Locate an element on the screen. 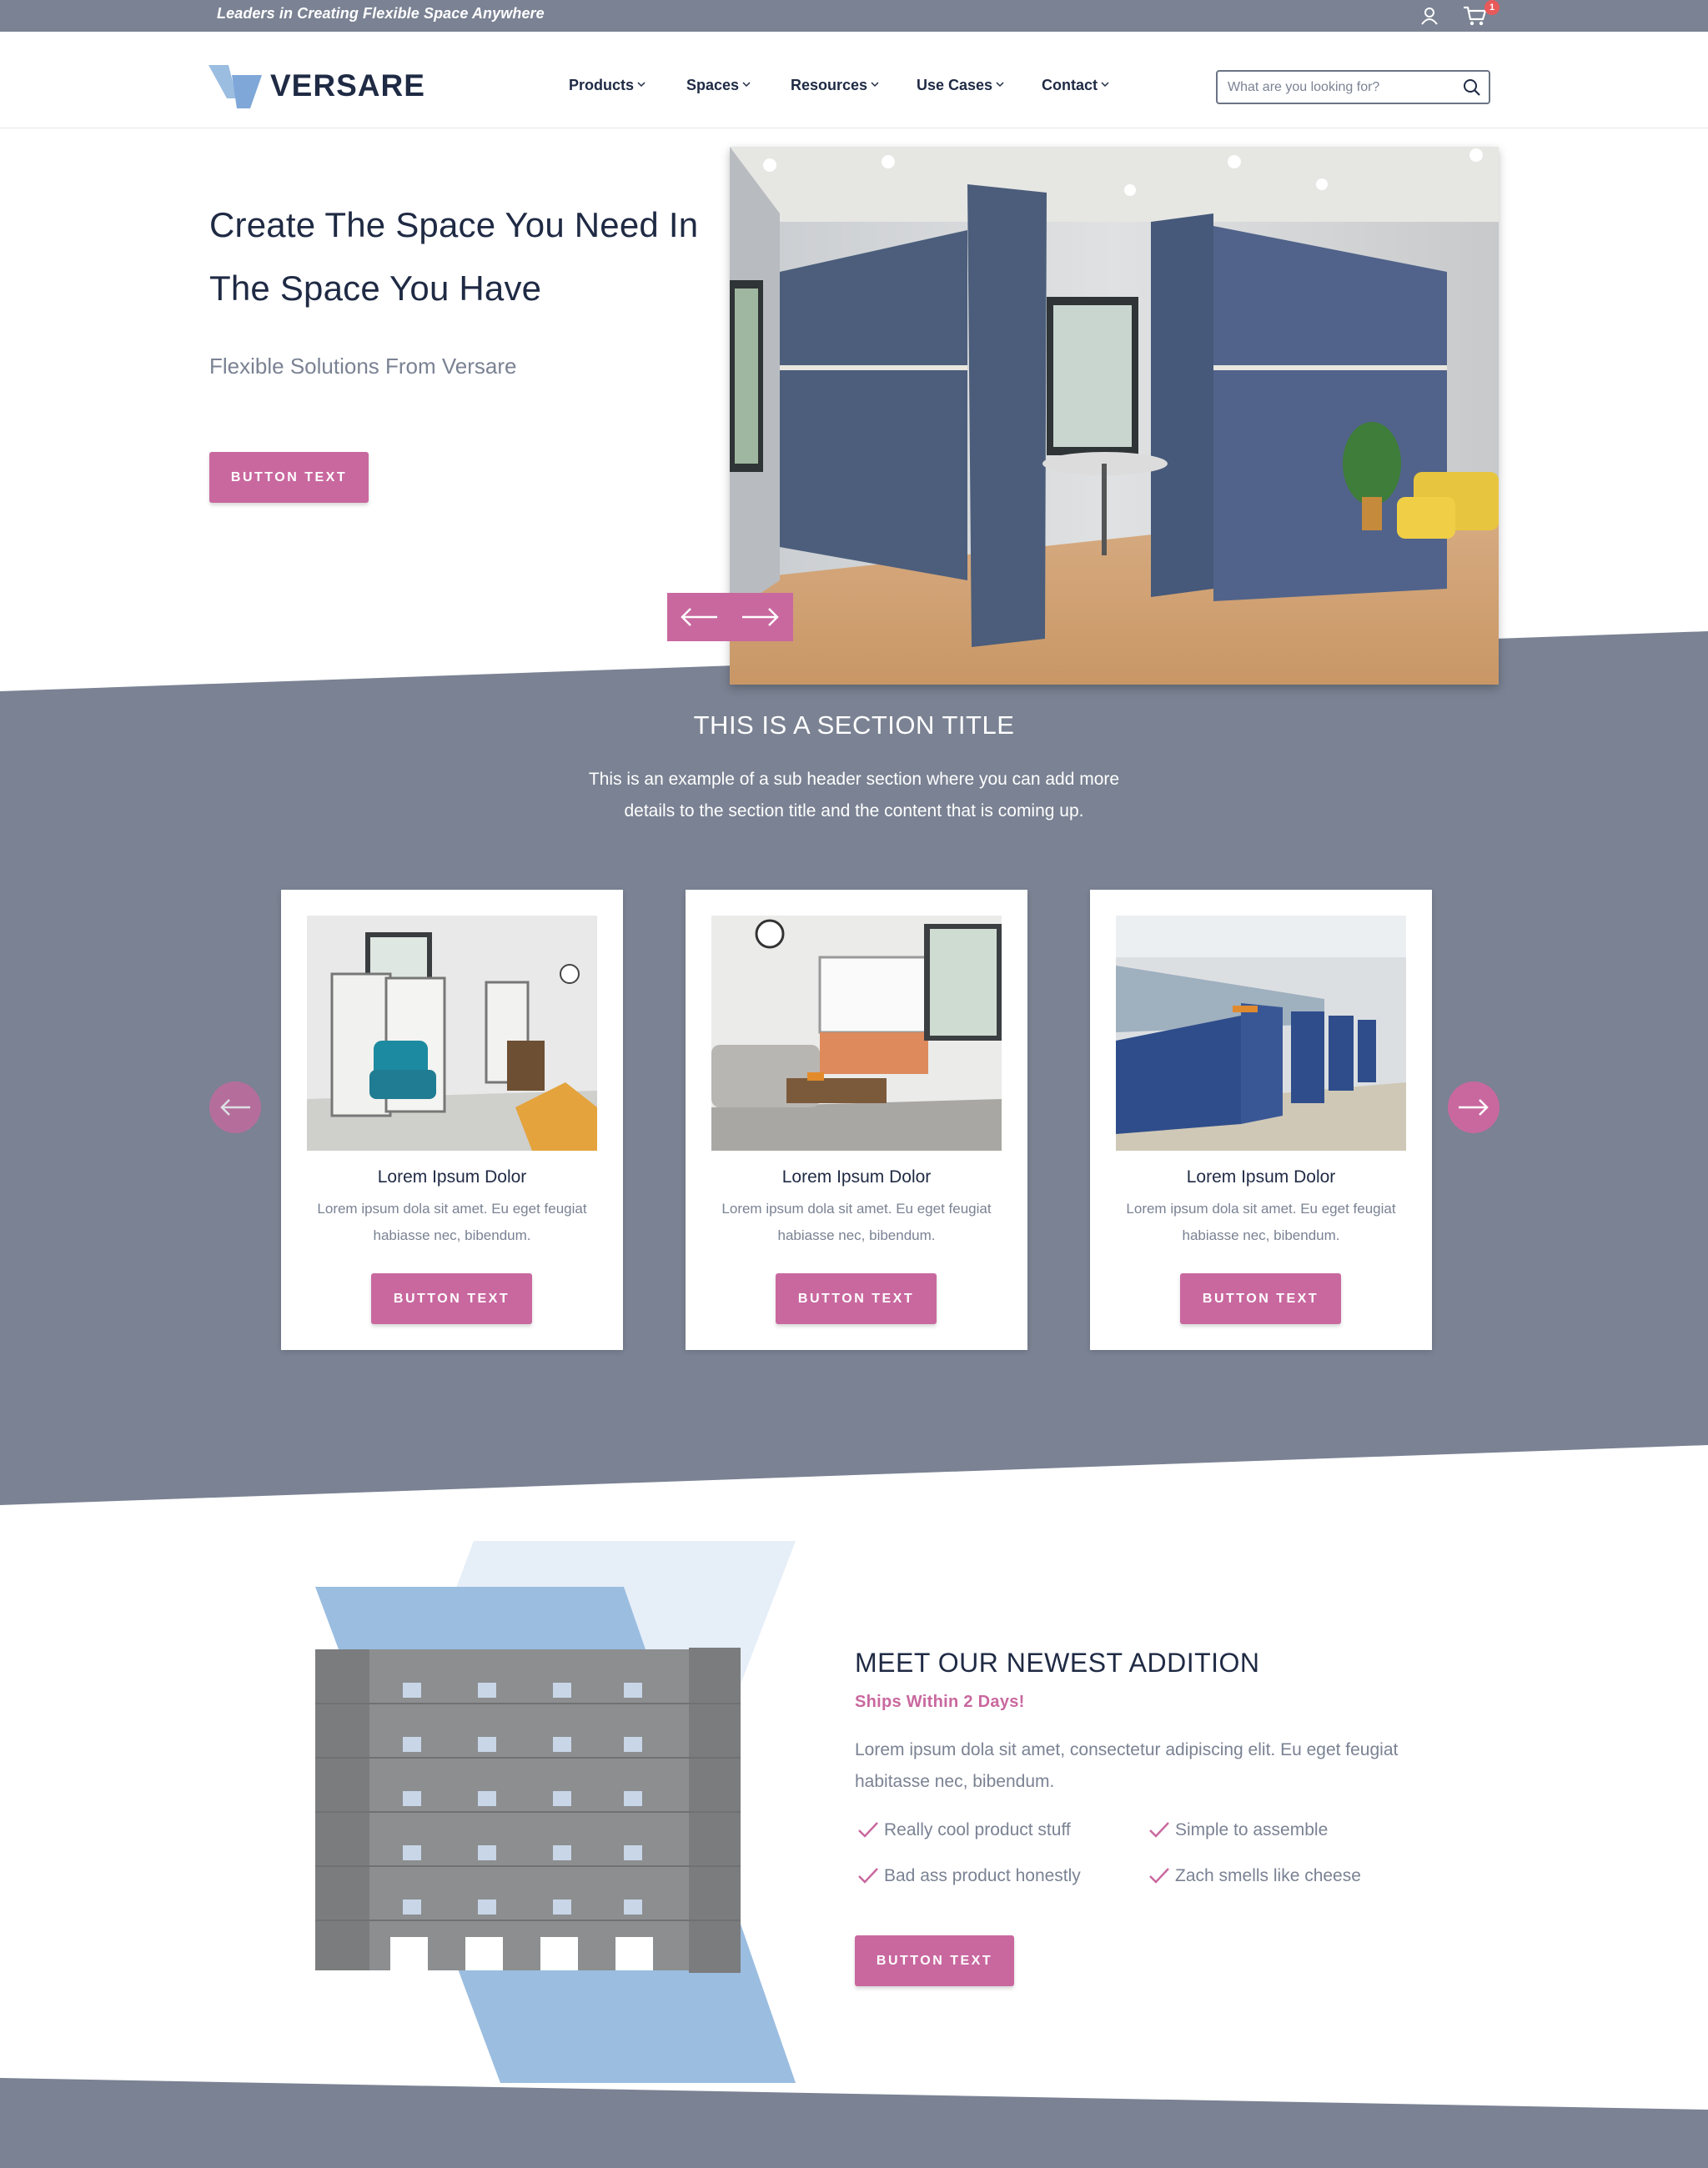 The image size is (1708, 2168). feature-label: Simple to assemble is located at coordinates (1252, 1829).